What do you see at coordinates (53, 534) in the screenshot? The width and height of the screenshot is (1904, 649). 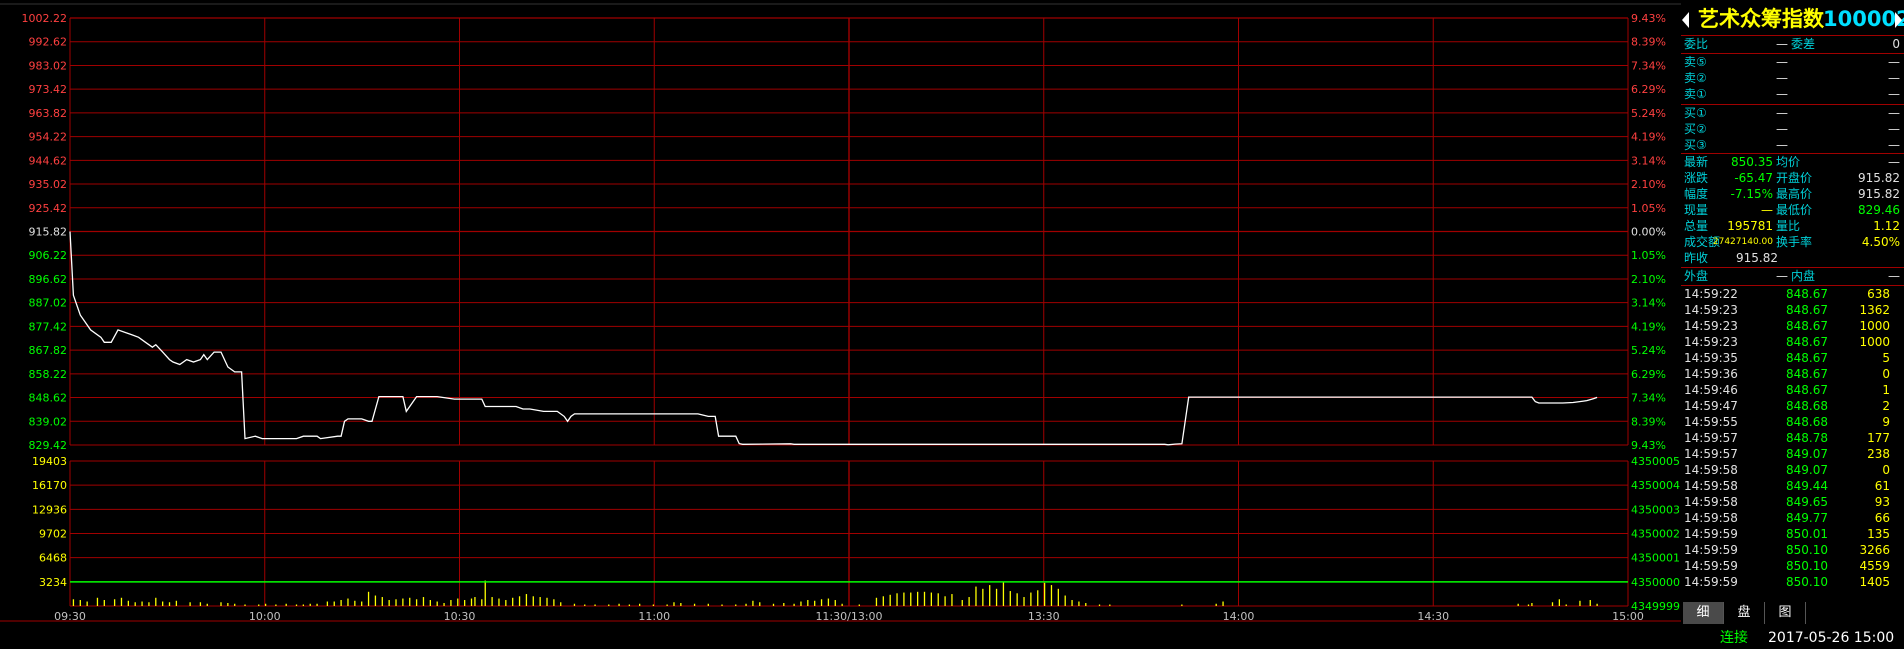 I see `volume-tick-label: 9702` at bounding box center [53, 534].